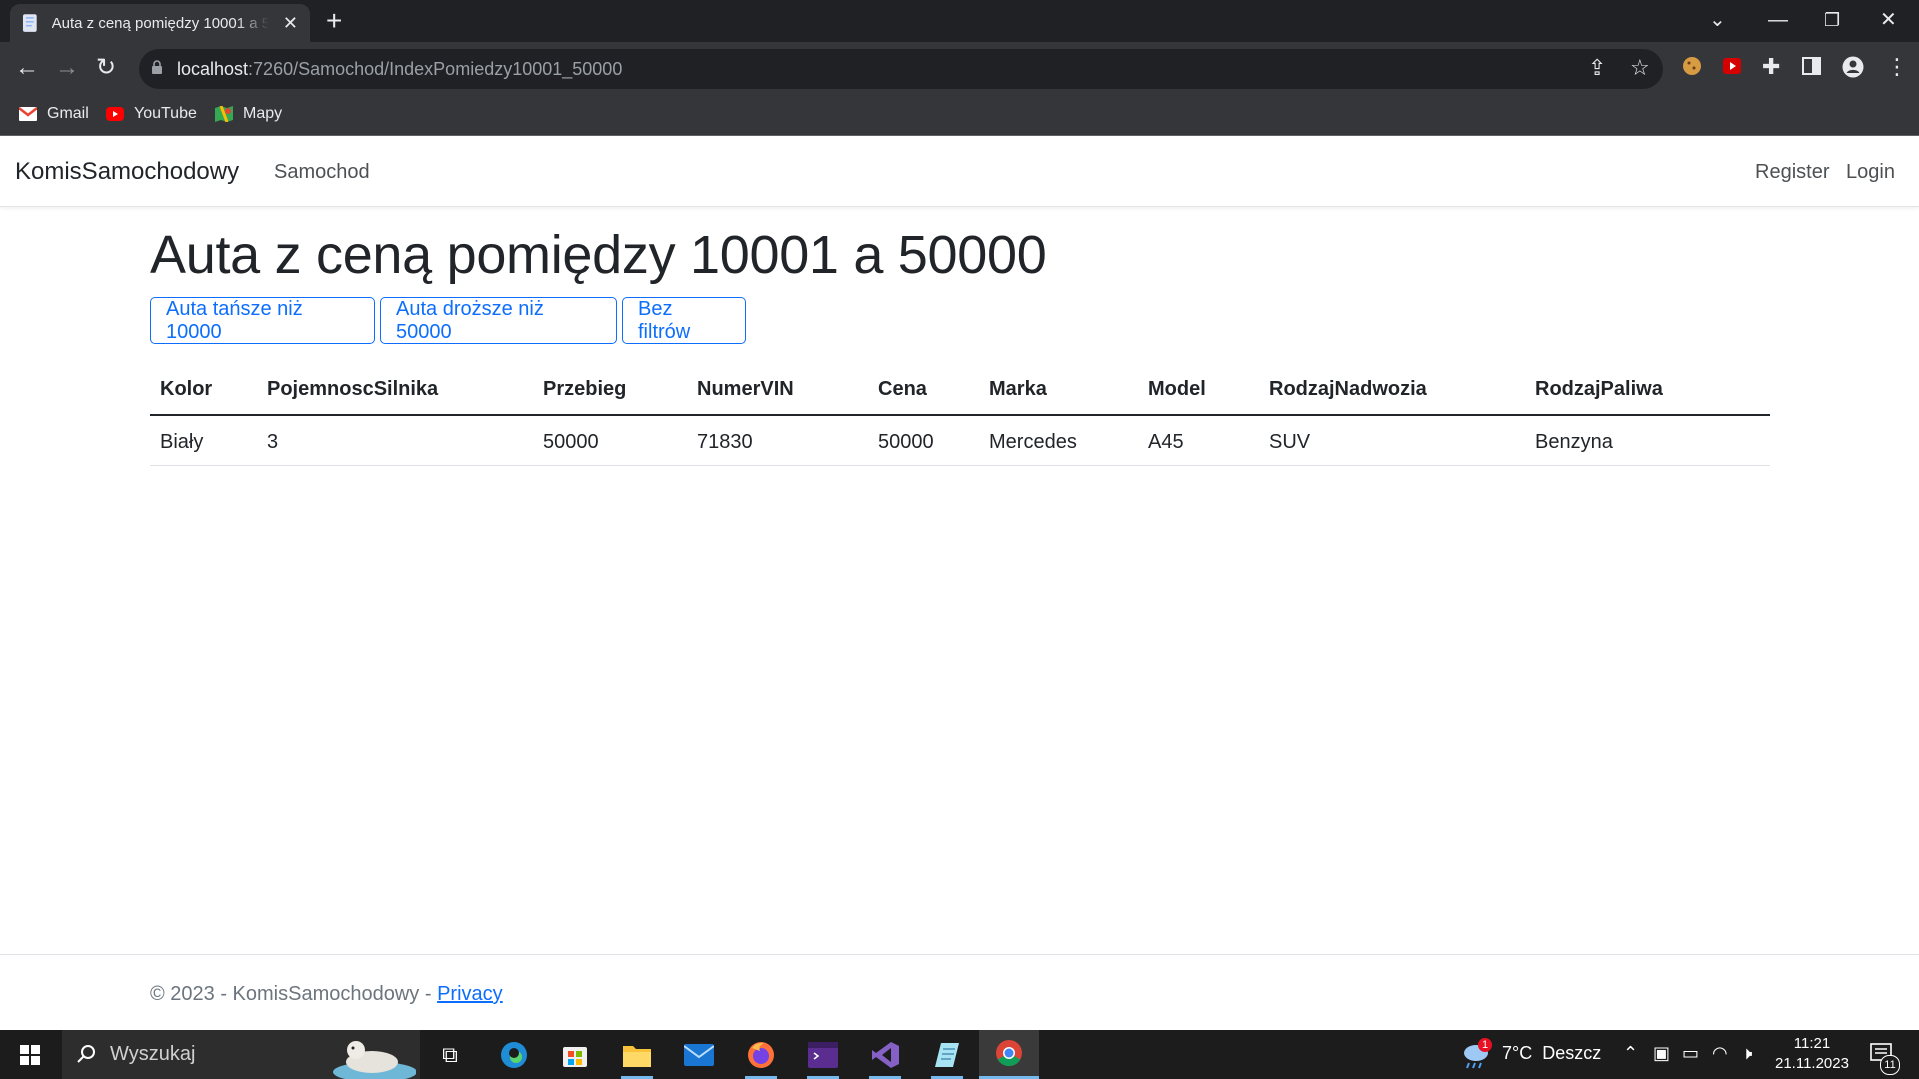 This screenshot has height=1079, width=1919. I want to click on taskbar-chrome, so click(1009, 1054).